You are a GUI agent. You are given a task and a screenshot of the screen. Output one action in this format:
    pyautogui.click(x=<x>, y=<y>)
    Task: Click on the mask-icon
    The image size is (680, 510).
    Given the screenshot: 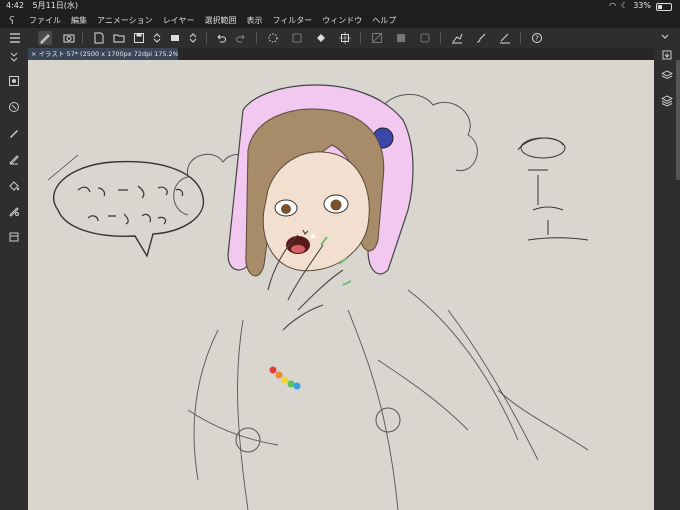 What is the action you would take?
    pyautogui.click(x=401, y=38)
    